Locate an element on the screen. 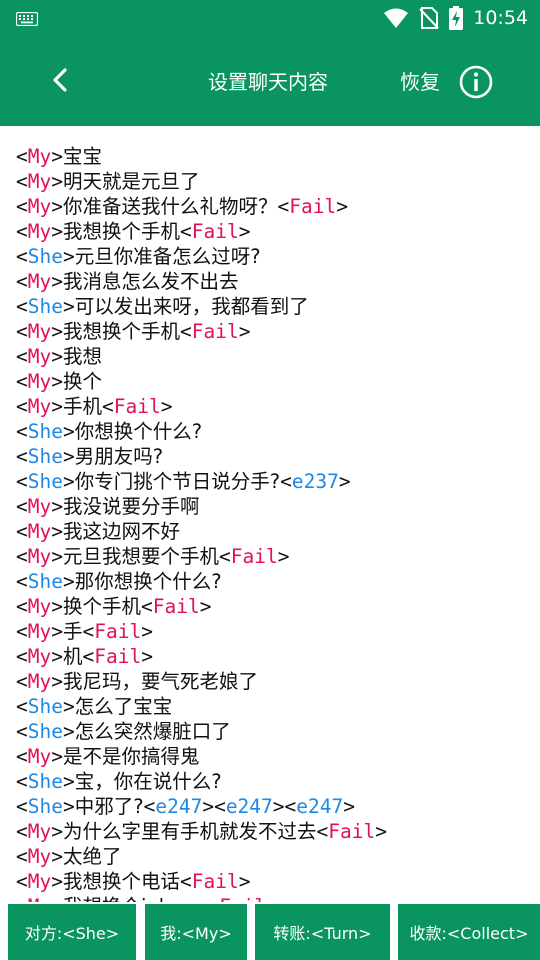 The image size is (540, 960). keyboard-icon is located at coordinates (27, 19).